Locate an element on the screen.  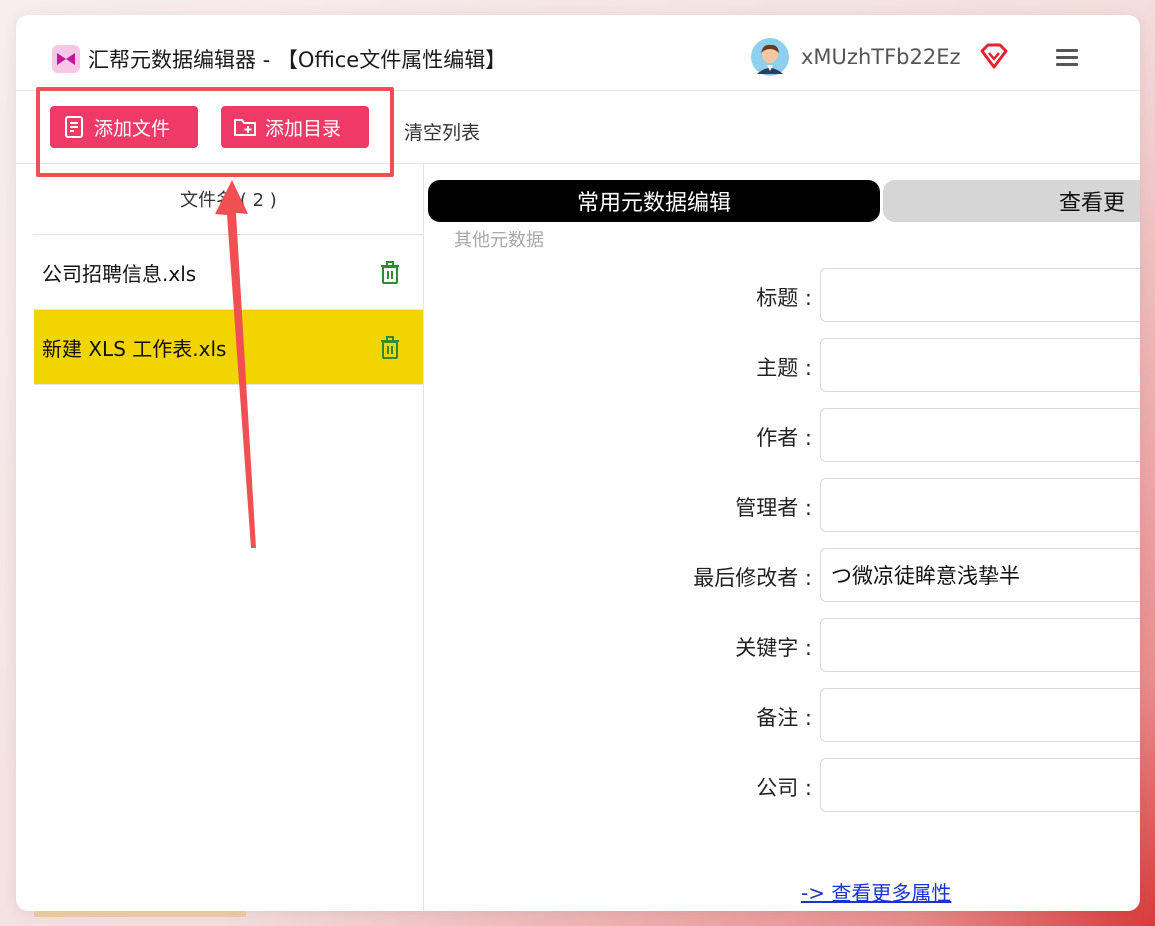
file-list-item-selected: 新建 XLS 工作表.xls is located at coordinates (228, 347).